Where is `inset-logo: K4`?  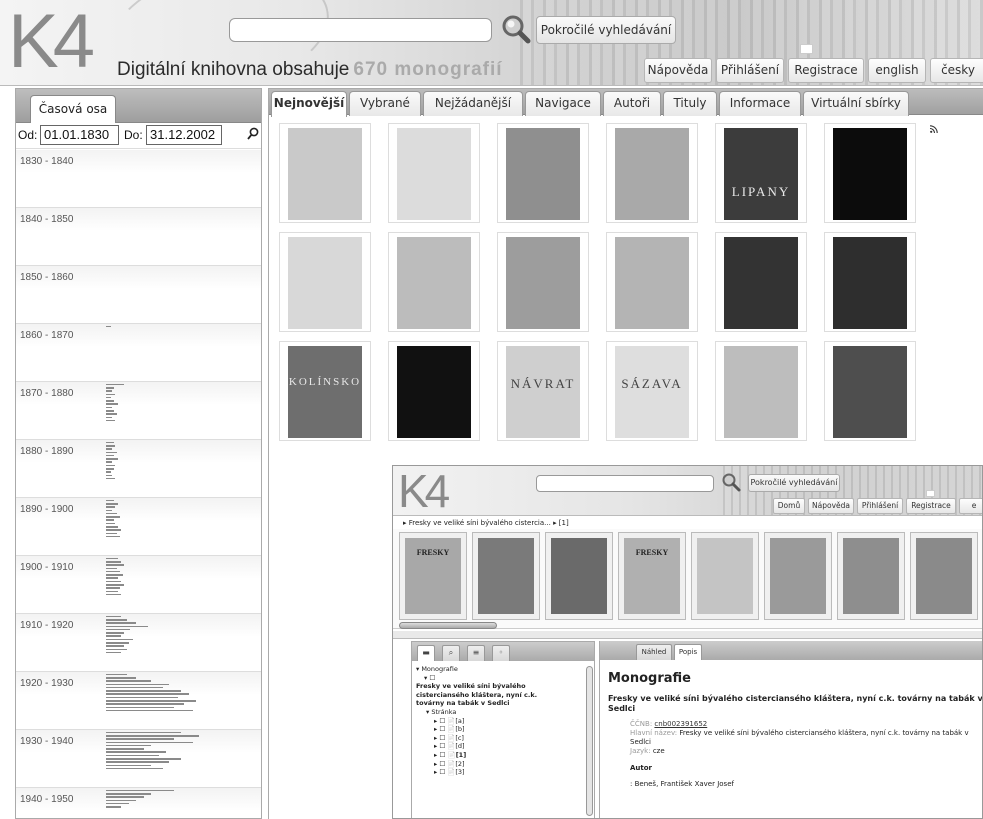
inset-logo: K4 is located at coordinates (424, 491).